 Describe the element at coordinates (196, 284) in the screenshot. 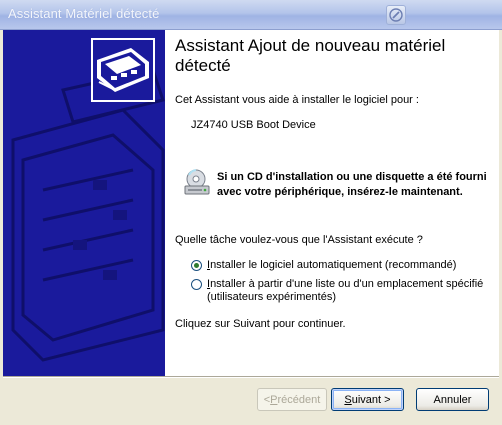

I see `radio-manual` at that location.